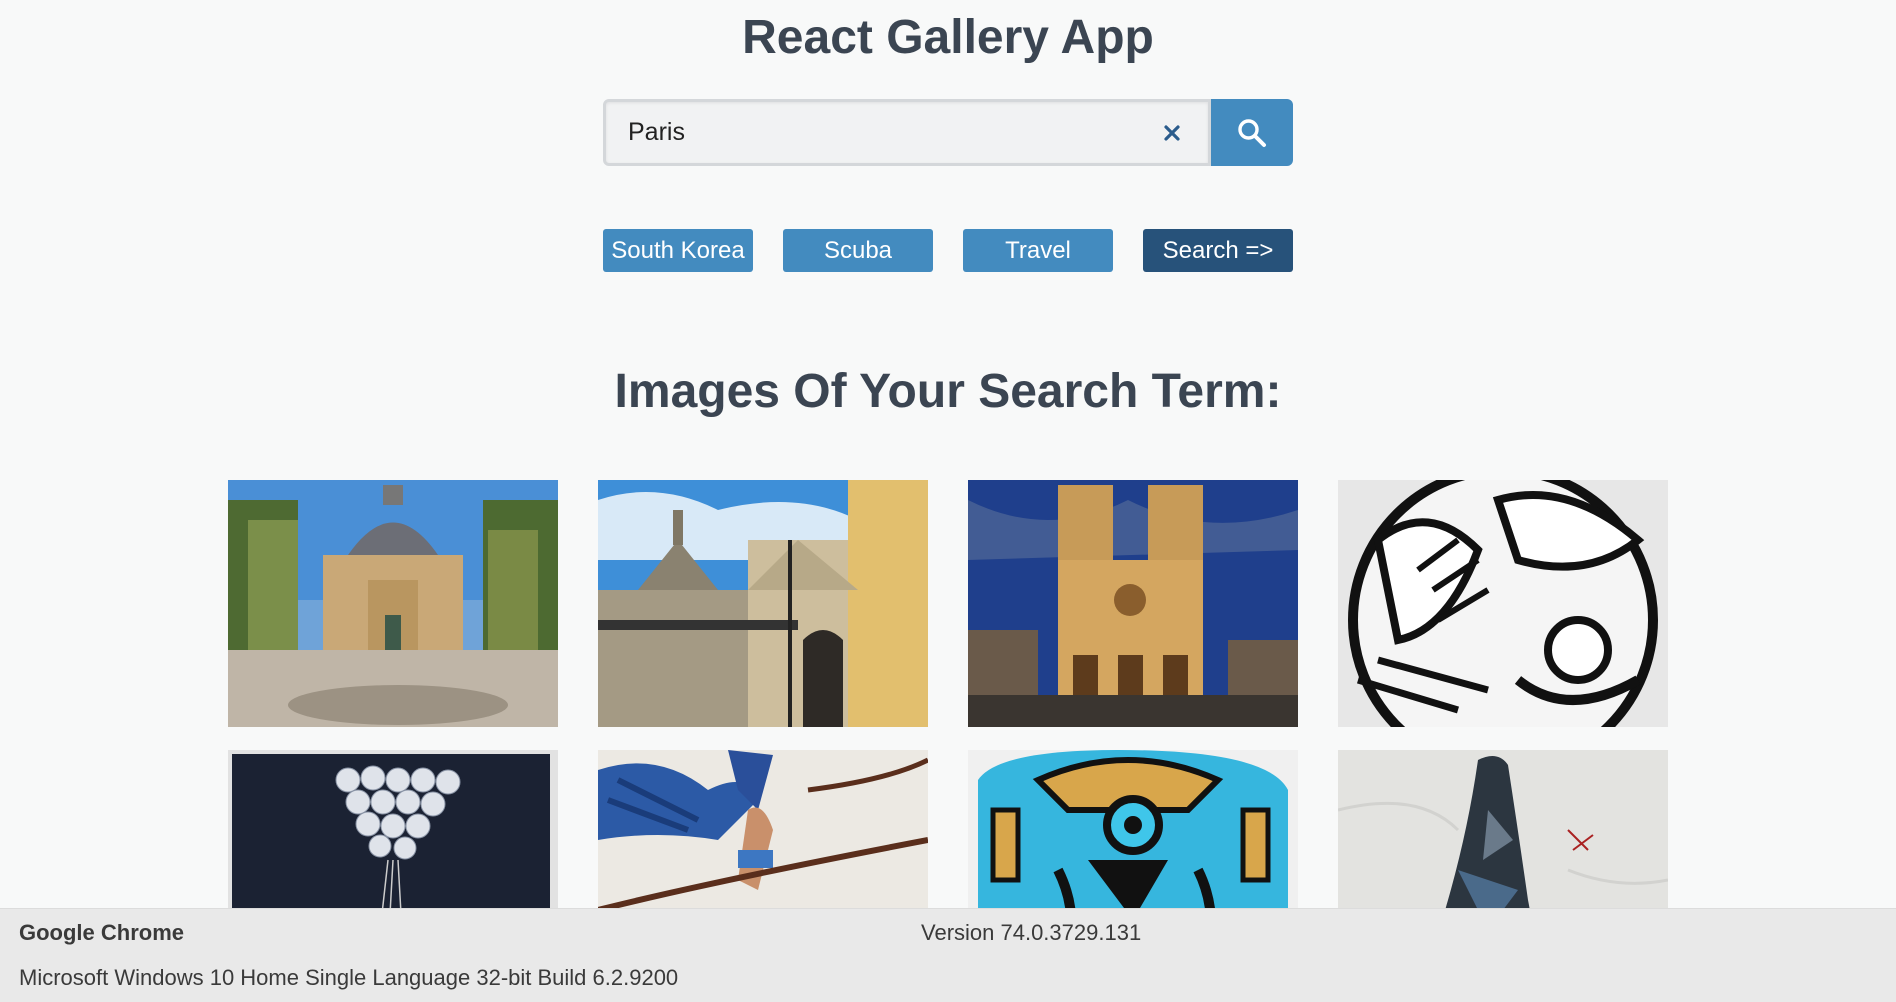 This screenshot has height=1002, width=1896. I want to click on black-white-mural-photo, so click(1503, 603).